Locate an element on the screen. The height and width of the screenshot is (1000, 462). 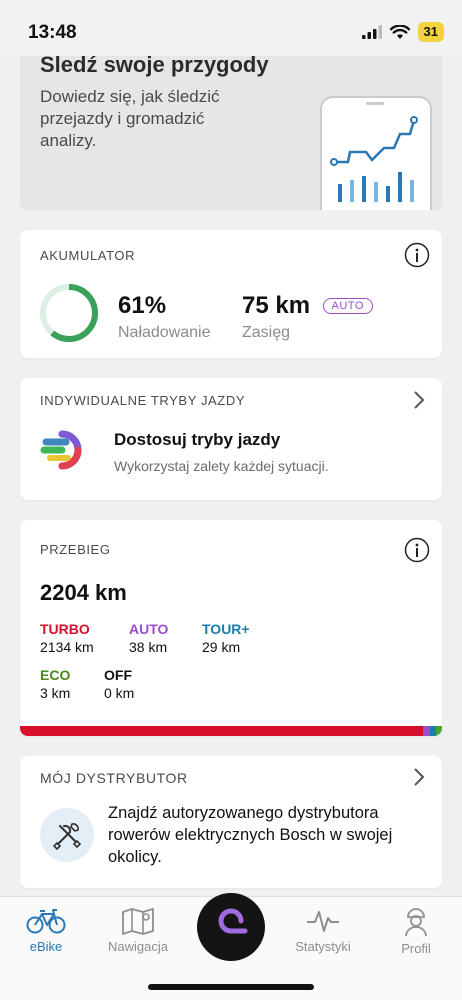
nav-navigation: Nawigacja is located at coordinates (138, 930).